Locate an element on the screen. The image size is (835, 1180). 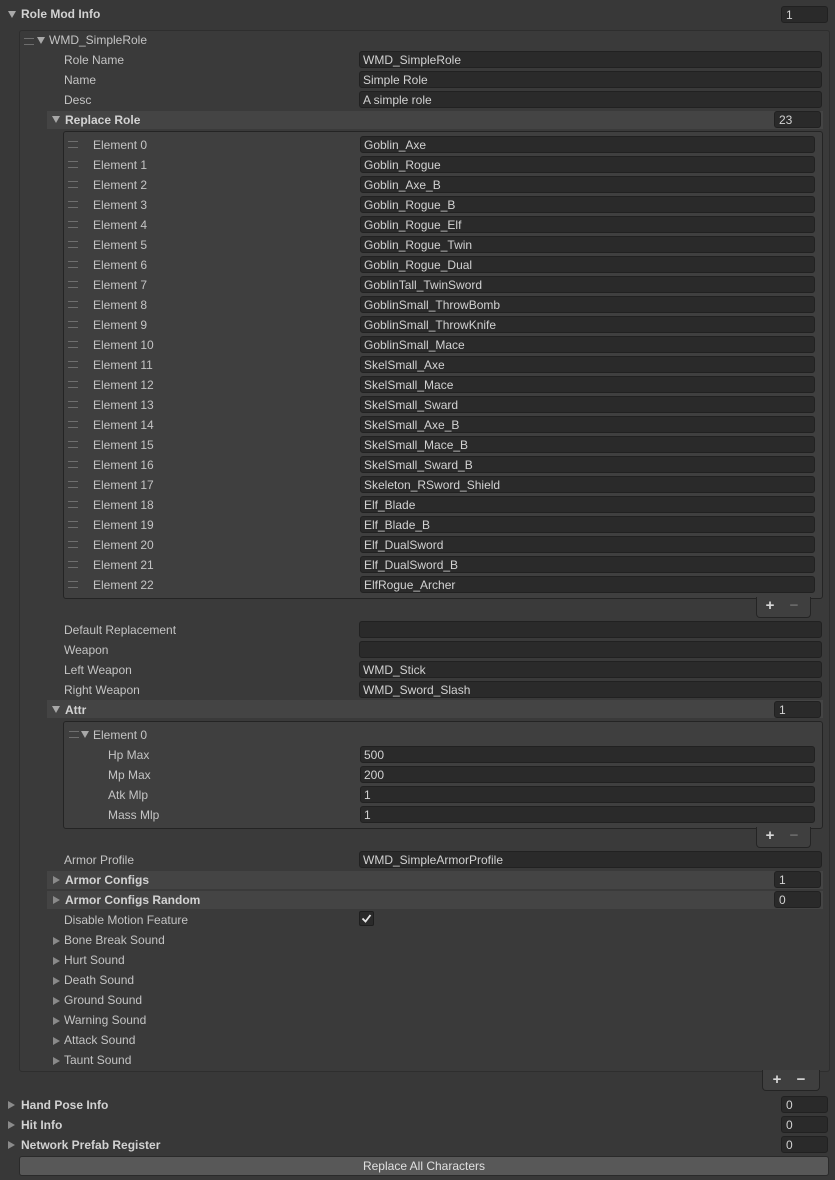
number-field: 500 is located at coordinates (587, 754).